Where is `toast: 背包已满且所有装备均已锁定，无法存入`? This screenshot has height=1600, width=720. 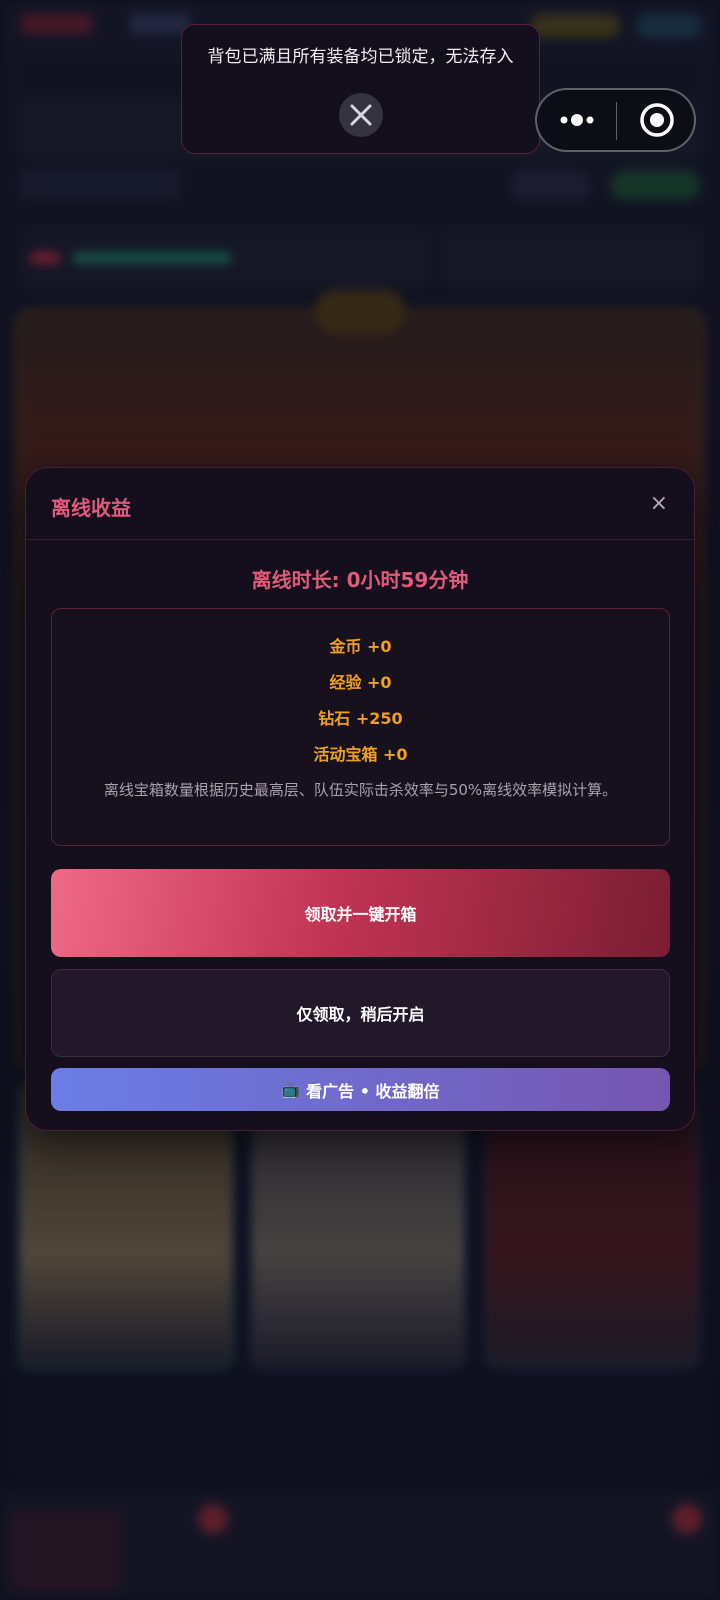 toast: 背包已满且所有装备均已锁定，无法存入 is located at coordinates (360, 89).